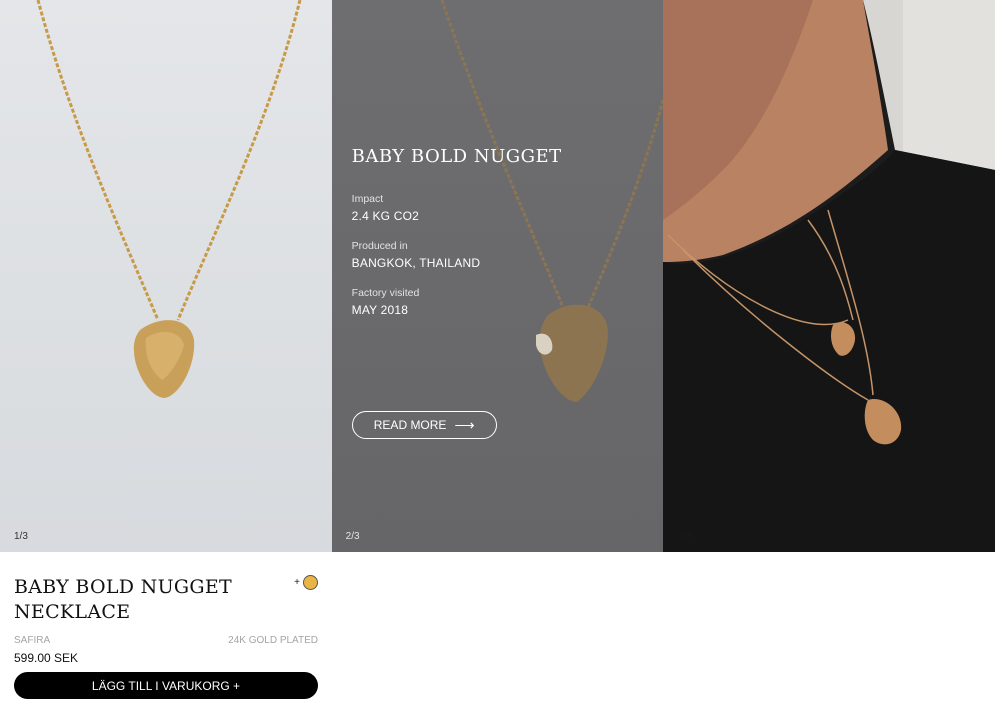 Image resolution: width=995 pixels, height=718 pixels. Describe the element at coordinates (385, 293) in the screenshot. I see `factory-label: Factory visited` at that location.